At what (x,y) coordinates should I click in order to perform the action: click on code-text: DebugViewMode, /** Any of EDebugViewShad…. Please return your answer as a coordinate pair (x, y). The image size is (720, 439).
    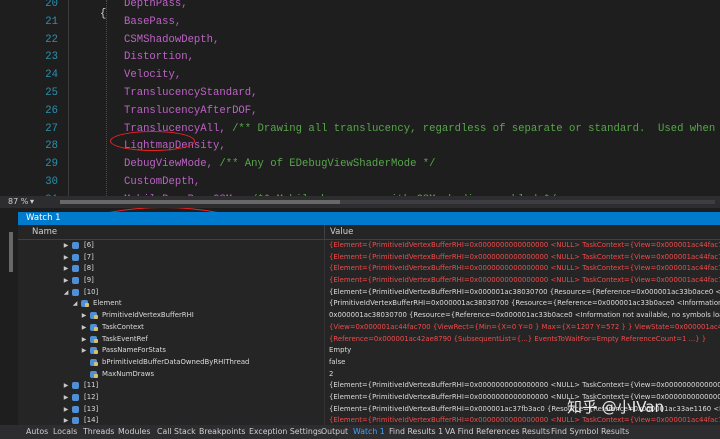
    Looking at the image, I should click on (280, 165).